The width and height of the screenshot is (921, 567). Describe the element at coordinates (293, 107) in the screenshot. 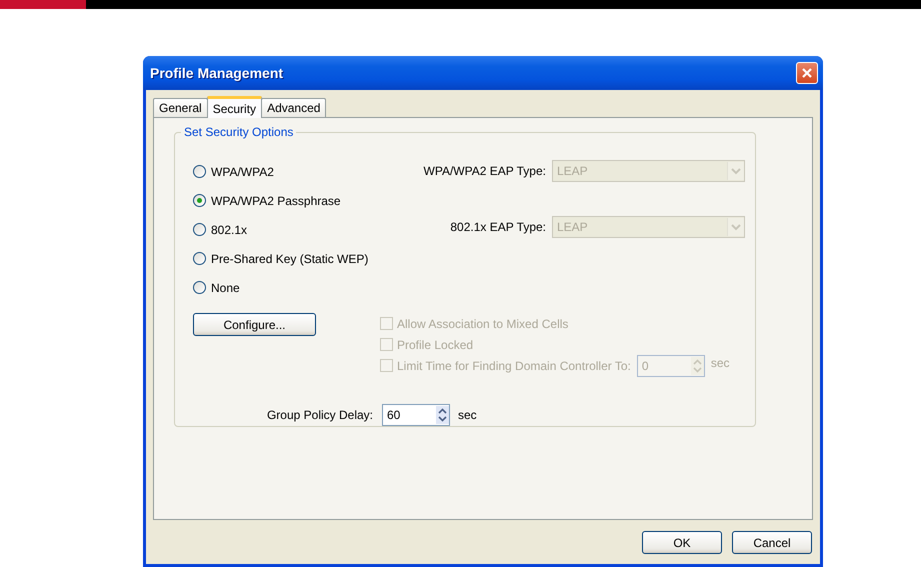

I see `tab: Advanced` at that location.